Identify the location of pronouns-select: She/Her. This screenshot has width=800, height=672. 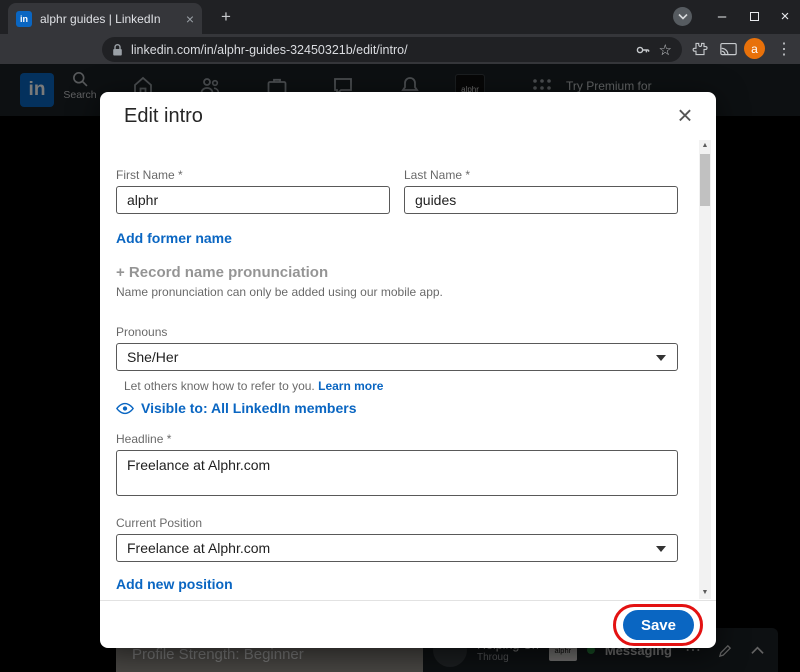
(397, 357).